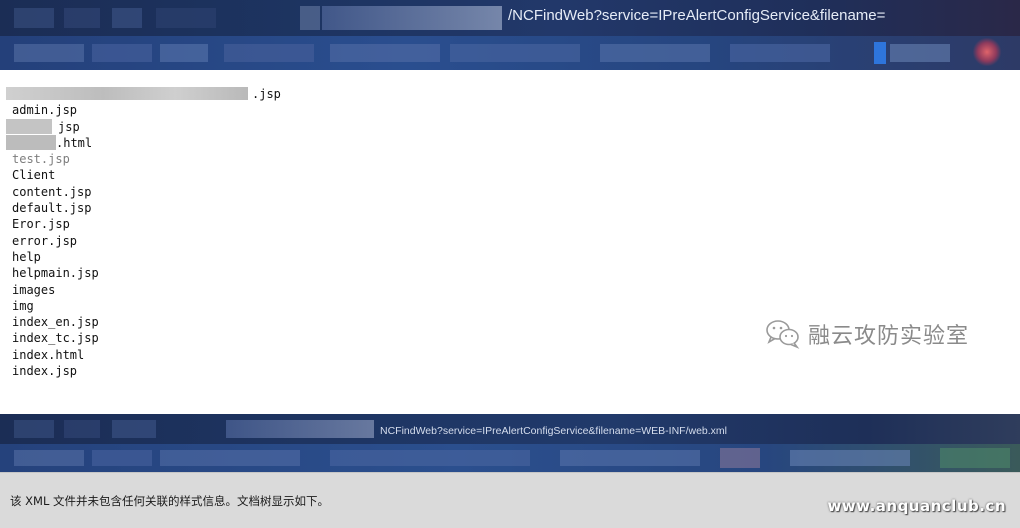  What do you see at coordinates (266, 94) in the screenshot?
I see `list-item-label: .jsp` at bounding box center [266, 94].